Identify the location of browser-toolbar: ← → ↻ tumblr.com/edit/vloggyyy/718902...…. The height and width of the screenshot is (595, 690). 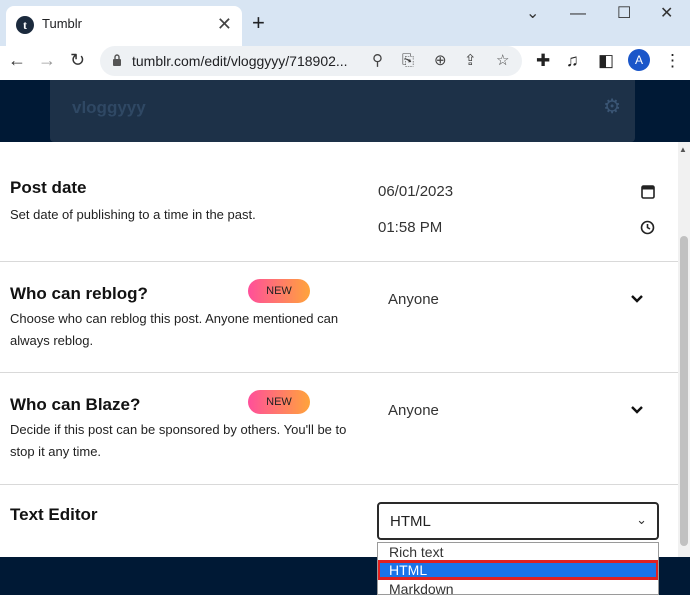
(345, 61).